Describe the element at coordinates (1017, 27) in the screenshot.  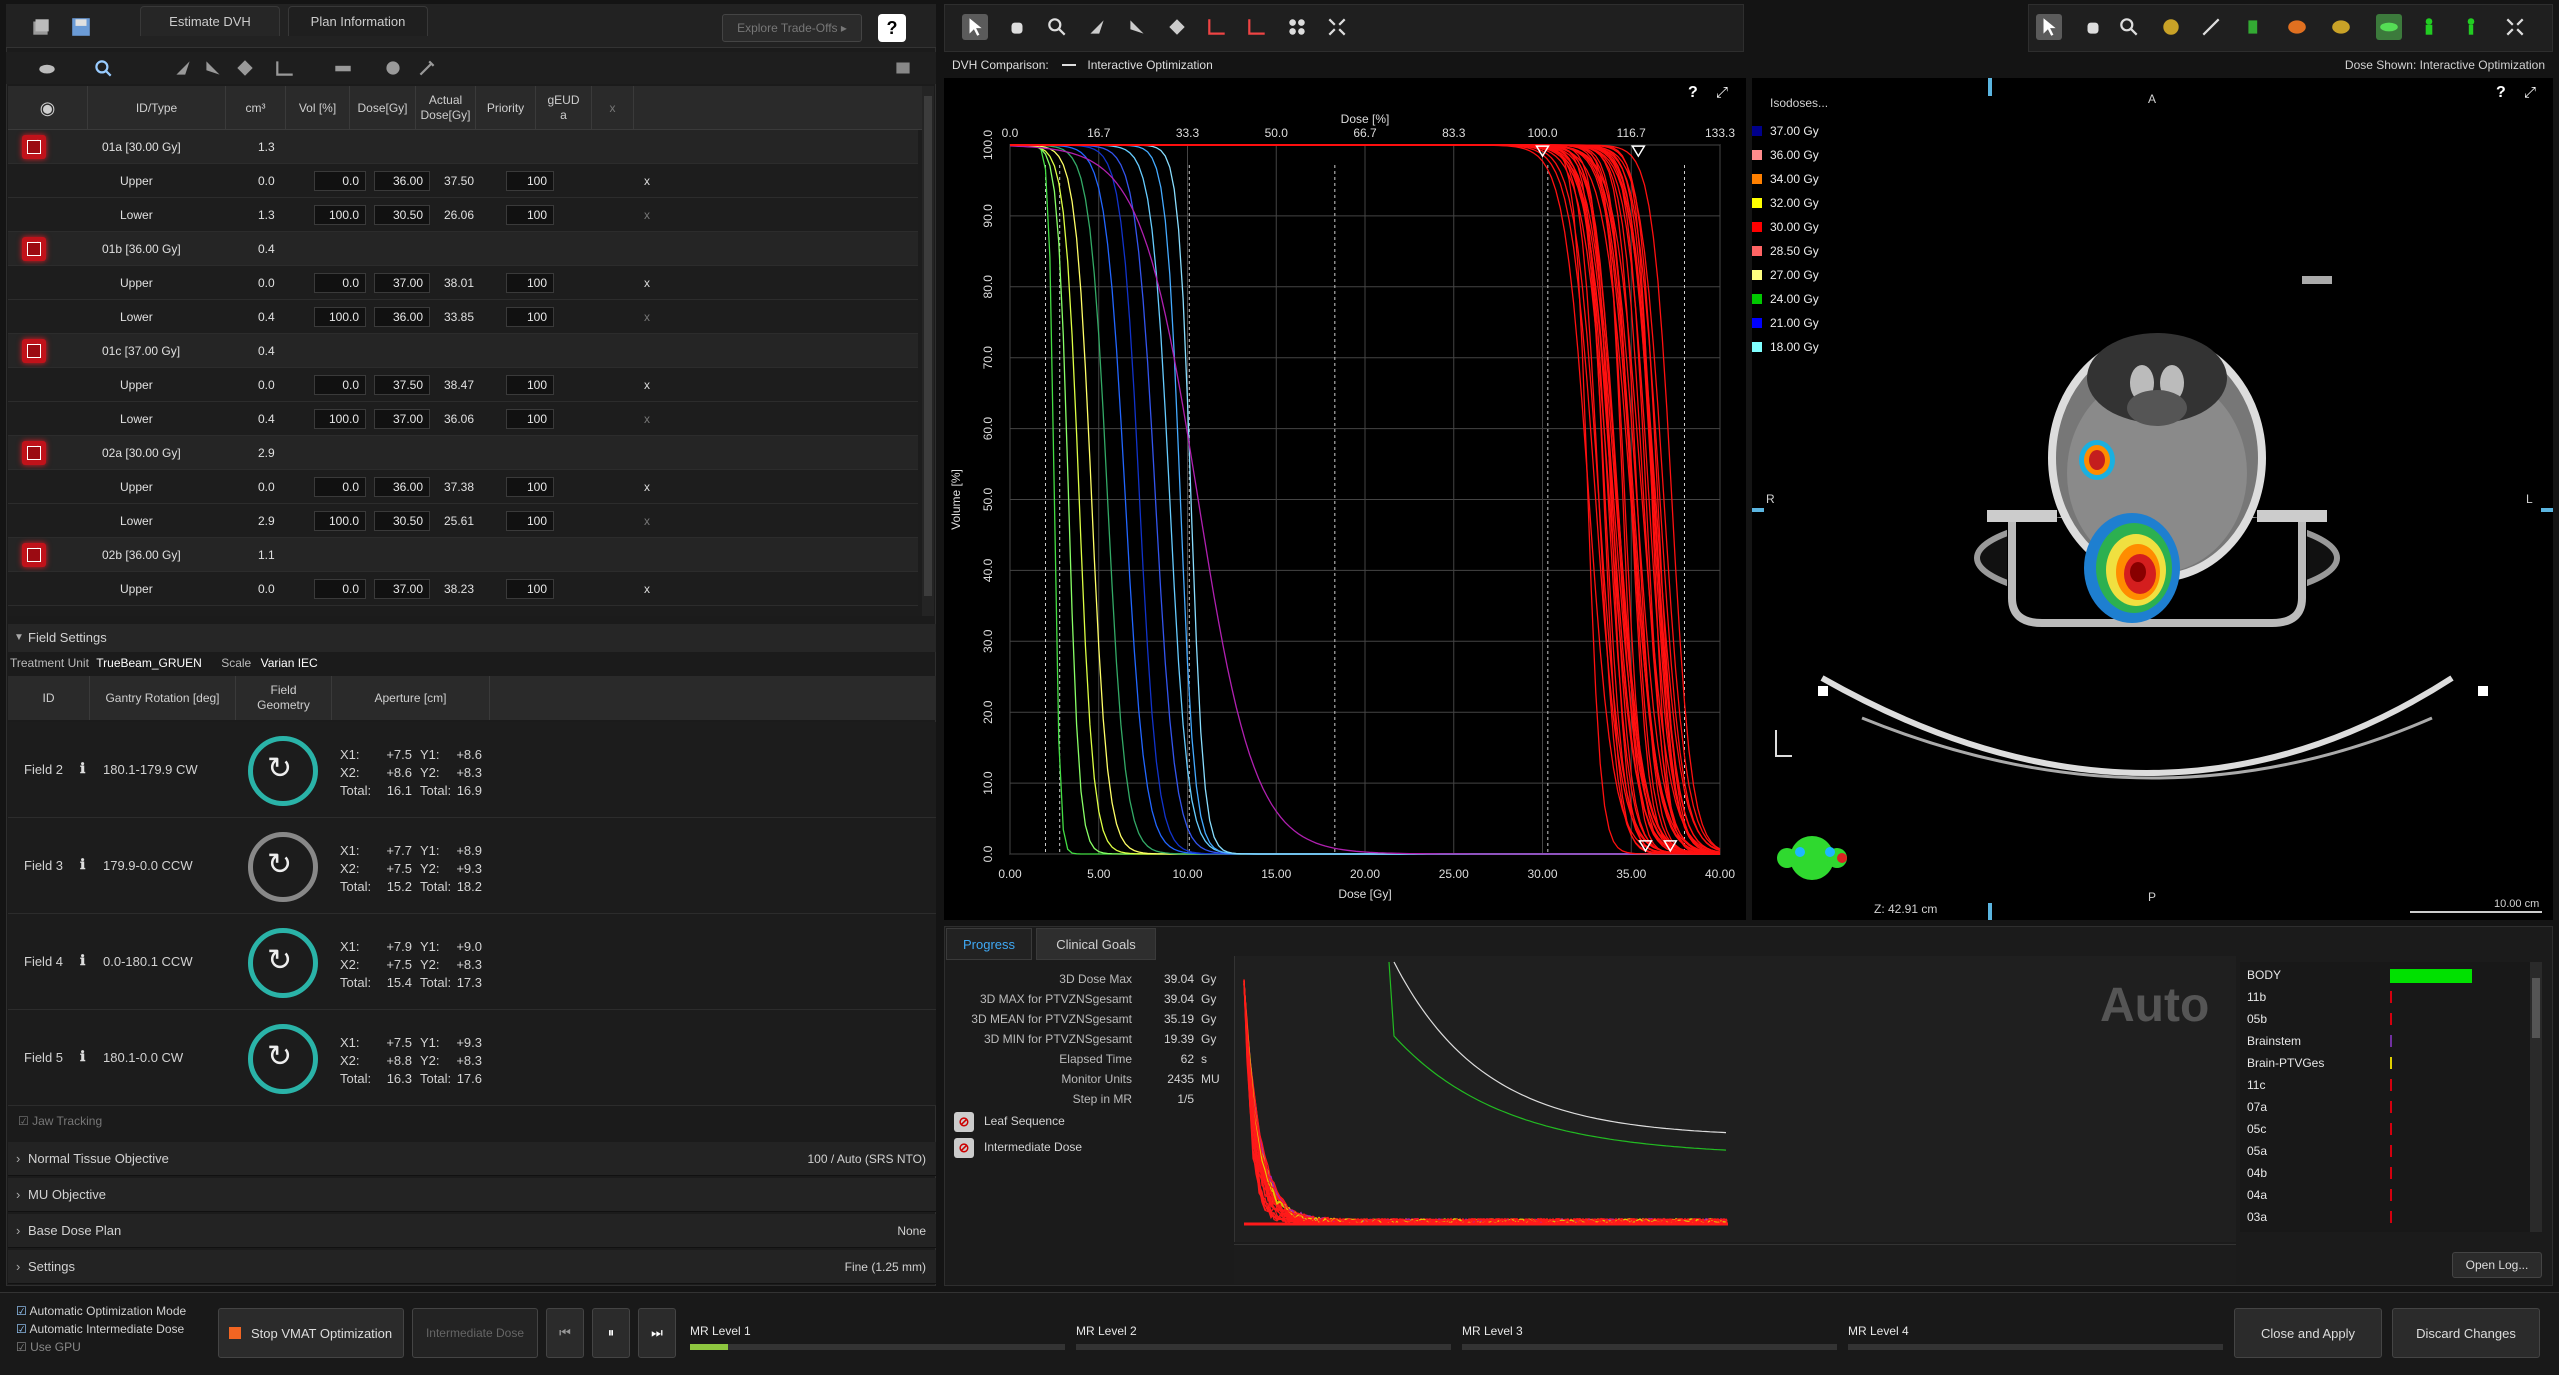
I see `pan-hand-icon` at that location.